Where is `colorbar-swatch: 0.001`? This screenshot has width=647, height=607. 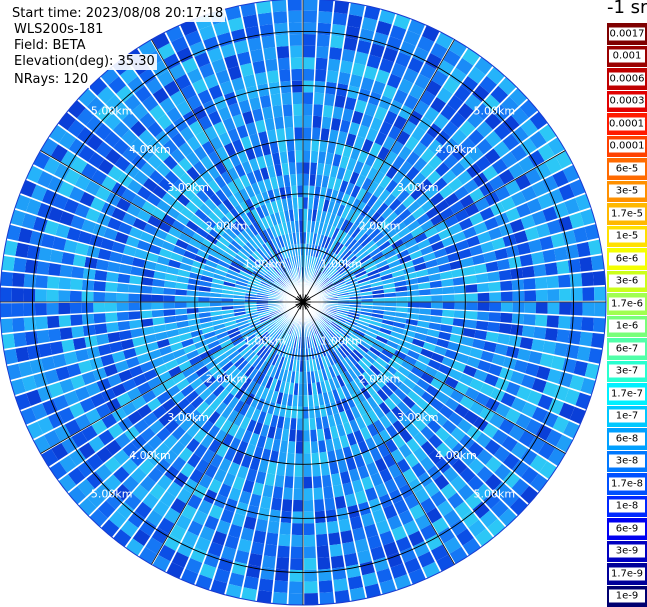 colorbar-swatch: 0.001 is located at coordinates (627, 55).